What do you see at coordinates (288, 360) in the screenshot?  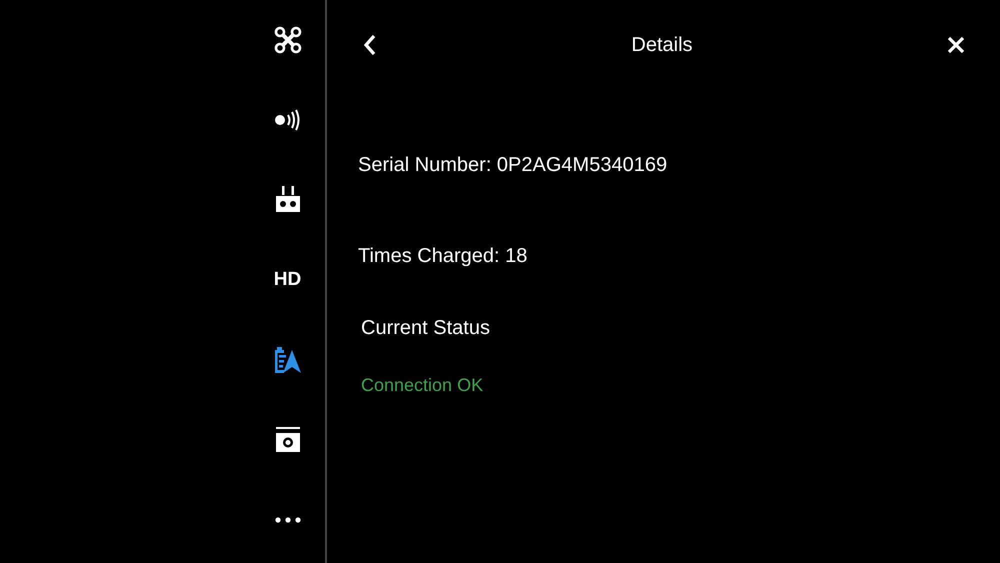 I see `battery-icon` at bounding box center [288, 360].